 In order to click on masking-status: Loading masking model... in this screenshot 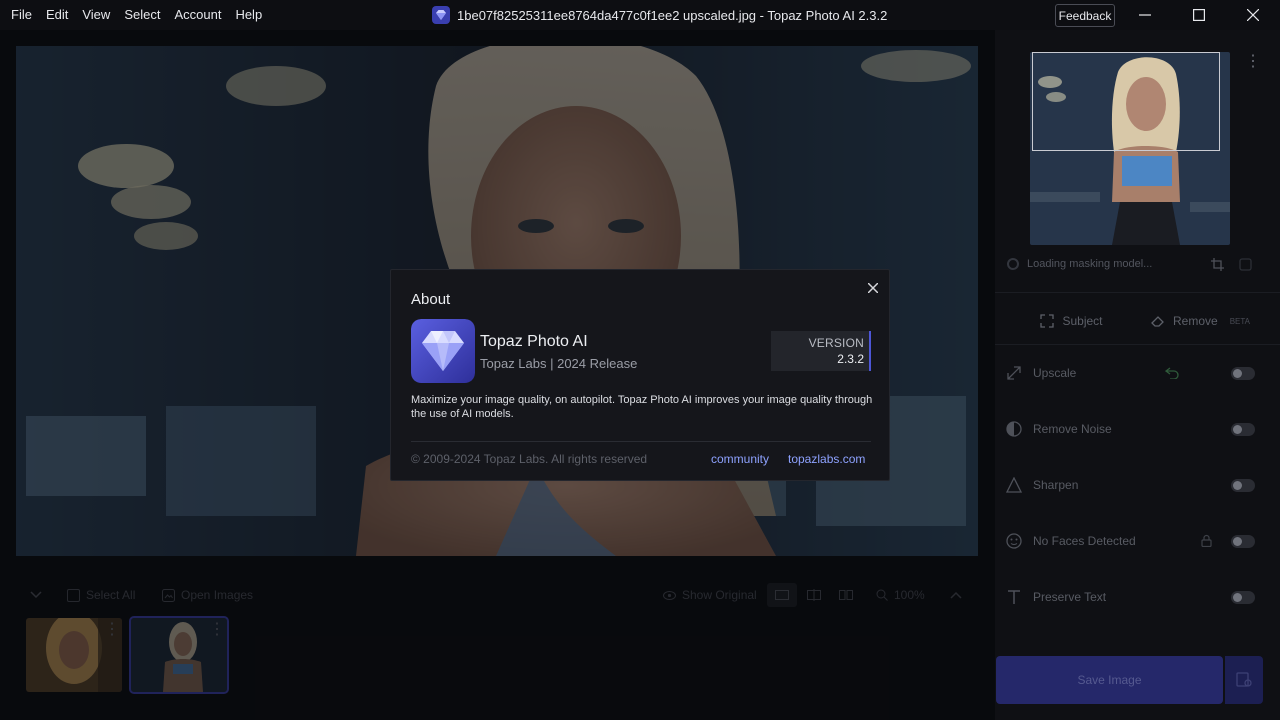, I will do `click(1079, 264)`.